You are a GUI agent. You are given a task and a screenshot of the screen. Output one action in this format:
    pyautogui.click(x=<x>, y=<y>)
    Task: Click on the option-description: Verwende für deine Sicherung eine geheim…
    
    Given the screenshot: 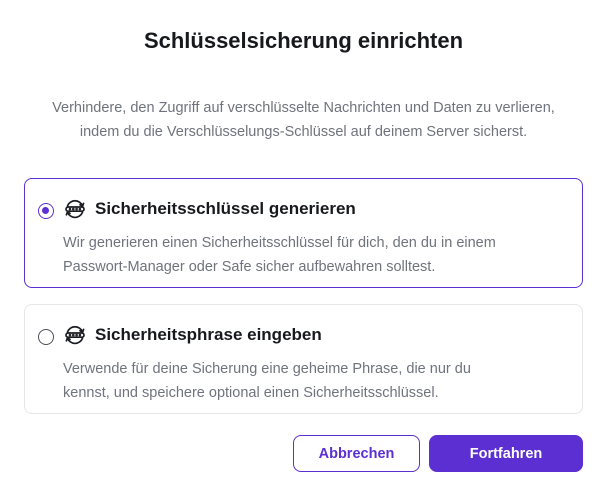 What is the action you would take?
    pyautogui.click(x=313, y=381)
    